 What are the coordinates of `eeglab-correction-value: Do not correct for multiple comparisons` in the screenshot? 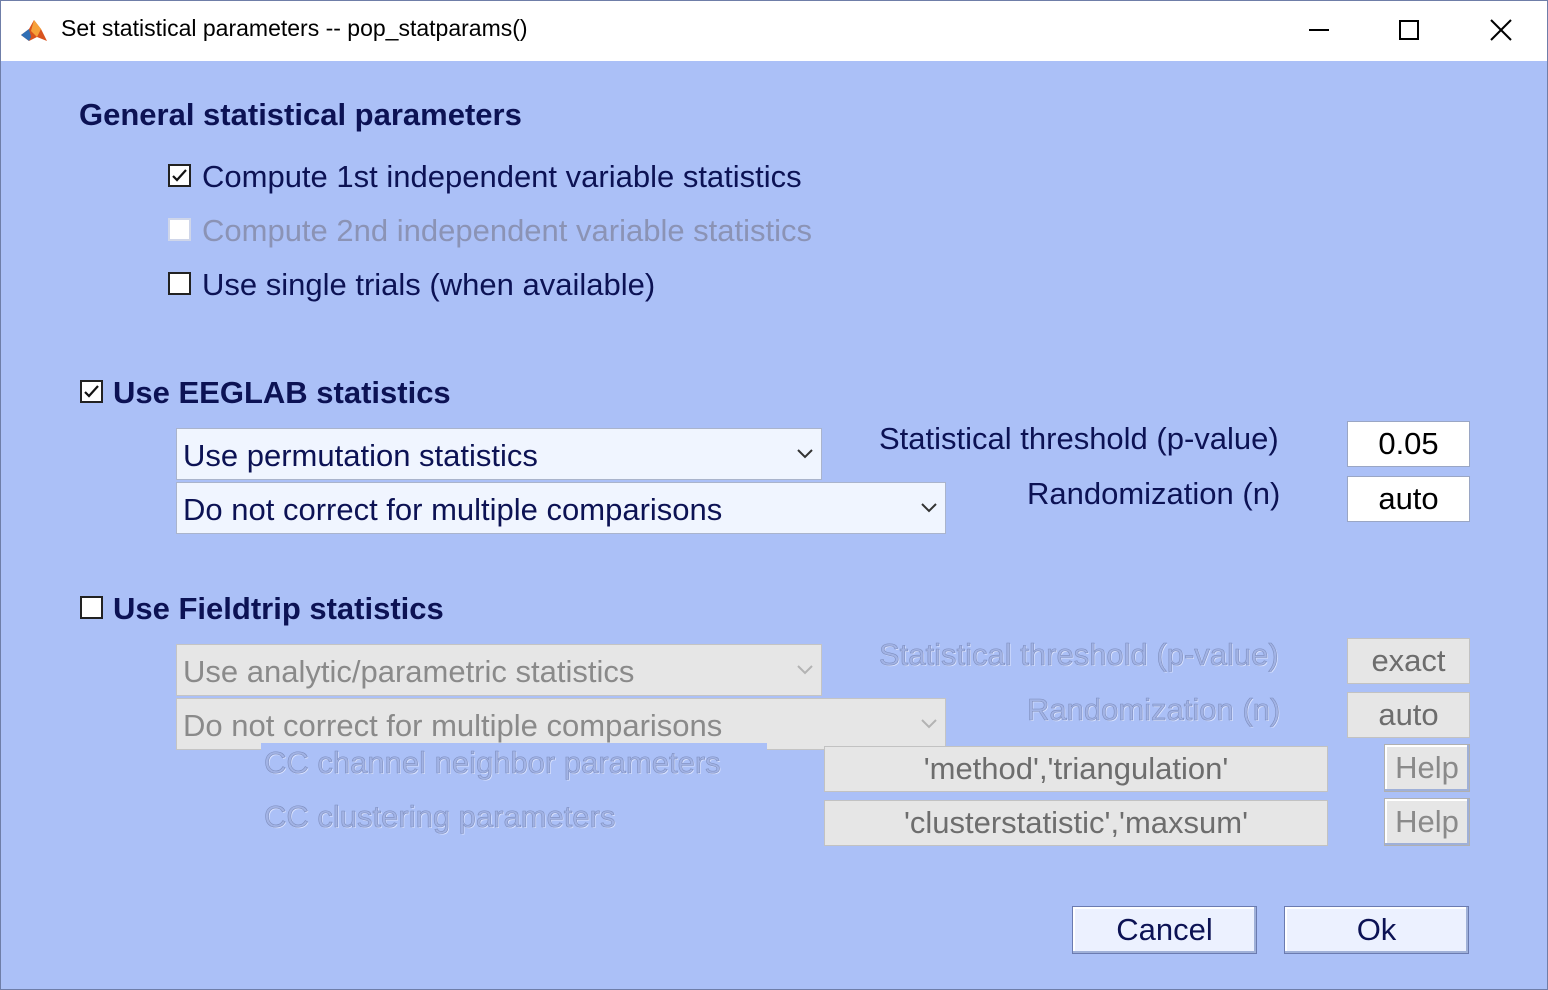 It's located at (453, 509).